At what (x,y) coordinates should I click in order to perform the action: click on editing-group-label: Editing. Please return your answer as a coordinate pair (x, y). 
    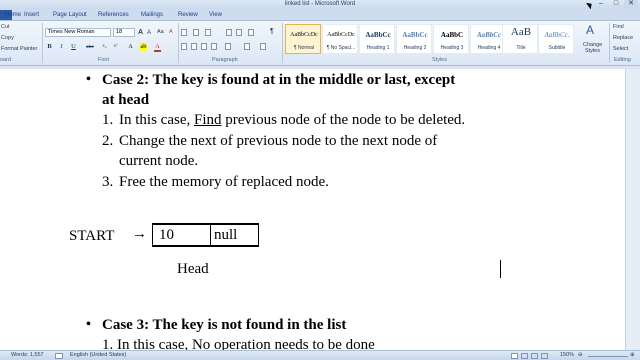
    Looking at the image, I should click on (622, 60).